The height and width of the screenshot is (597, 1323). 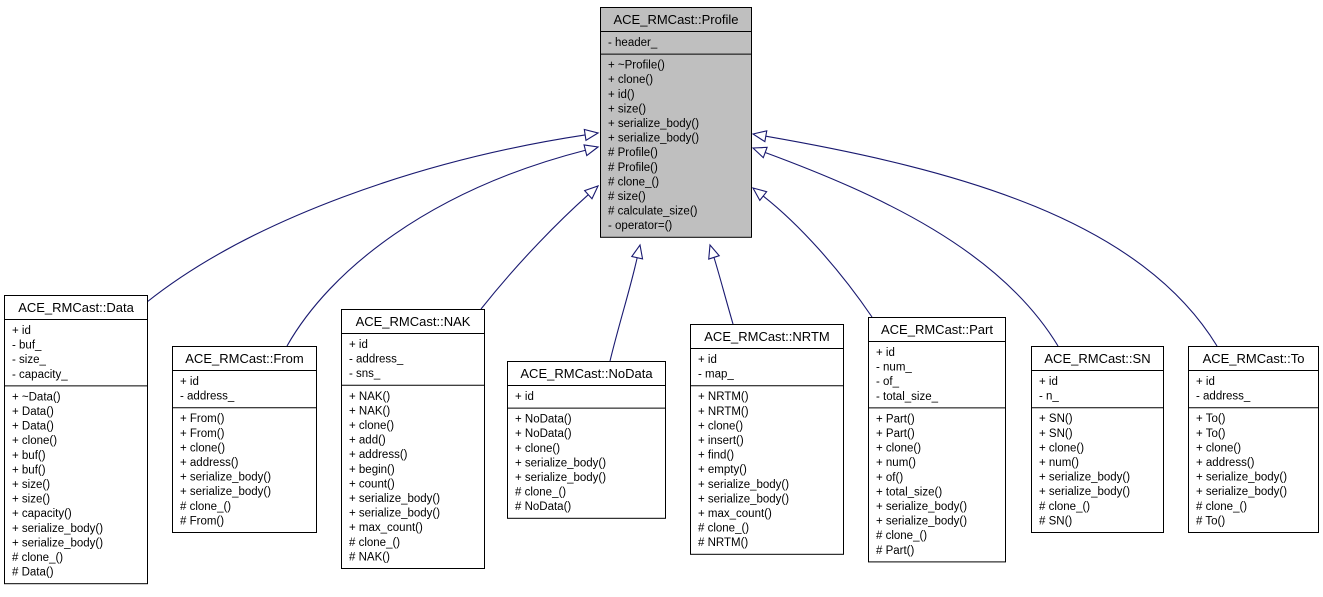 I want to click on inheritance-edge-nrtm, so click(x=721, y=284).